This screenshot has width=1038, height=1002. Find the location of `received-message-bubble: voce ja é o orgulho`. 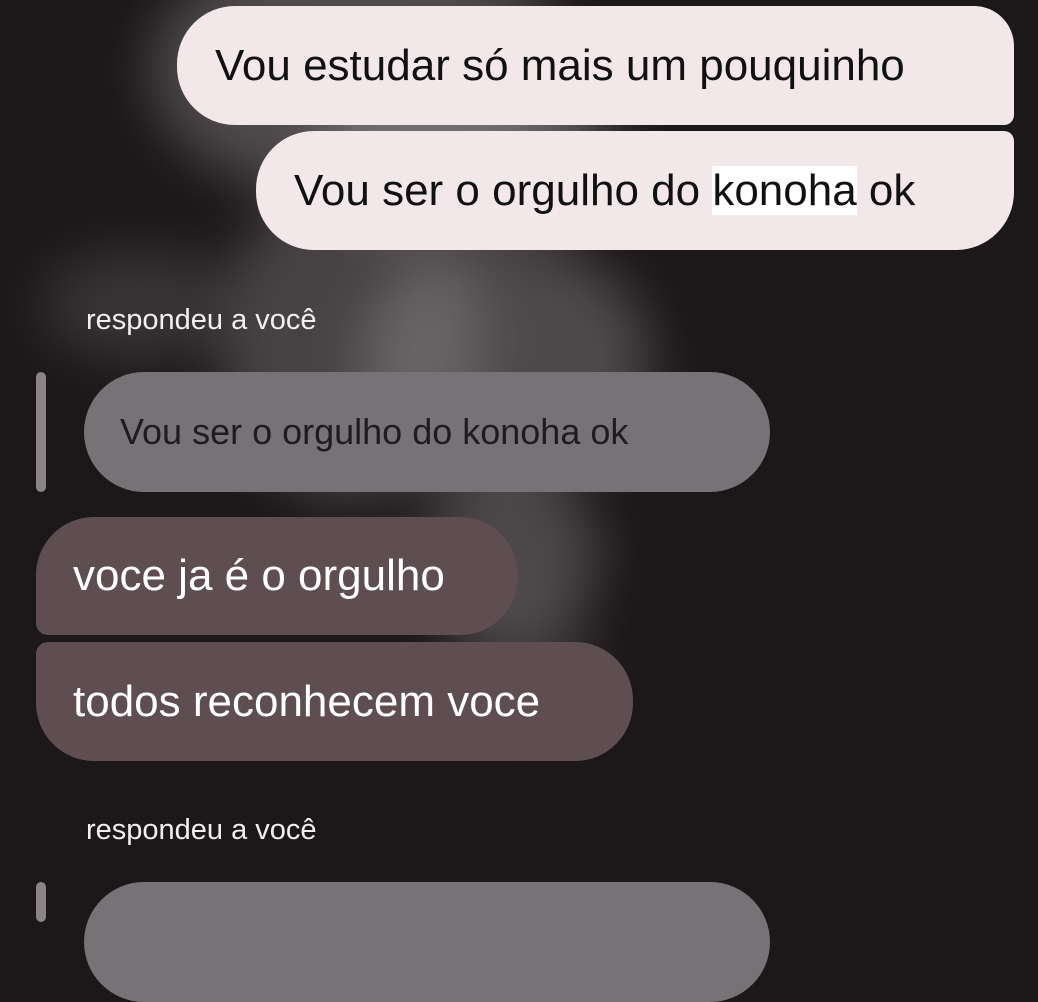

received-message-bubble: voce ja é o orgulho is located at coordinates (277, 576).